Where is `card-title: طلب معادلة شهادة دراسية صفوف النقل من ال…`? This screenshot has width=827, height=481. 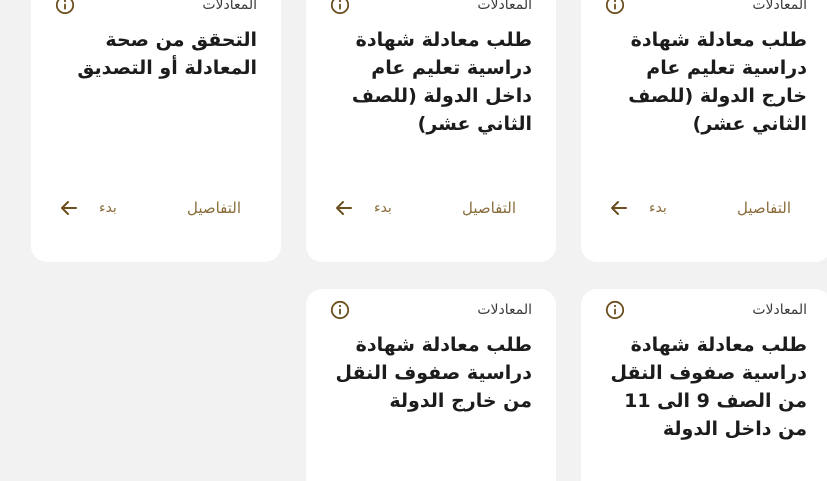
card-title: طلب معادلة شهادة دراسية صفوف النقل من ال… is located at coordinates (708, 387).